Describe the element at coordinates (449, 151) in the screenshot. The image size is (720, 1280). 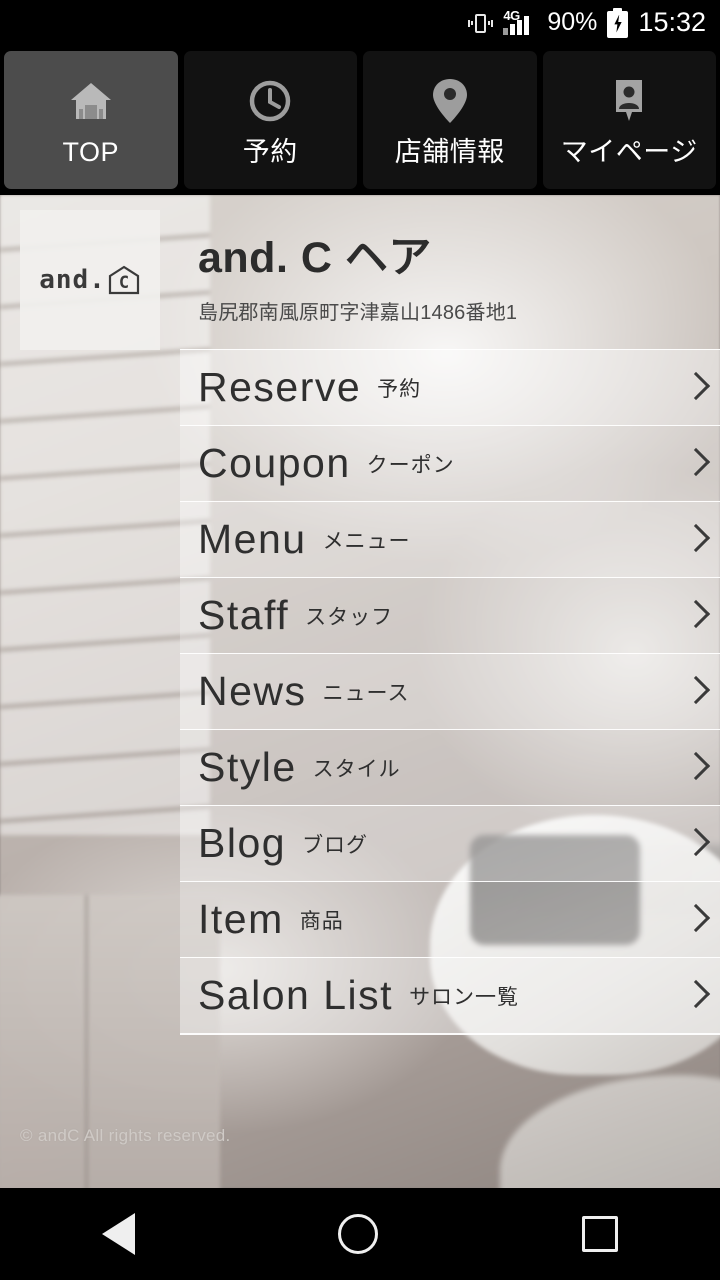
I see `tab-label: 店舗情報` at that location.